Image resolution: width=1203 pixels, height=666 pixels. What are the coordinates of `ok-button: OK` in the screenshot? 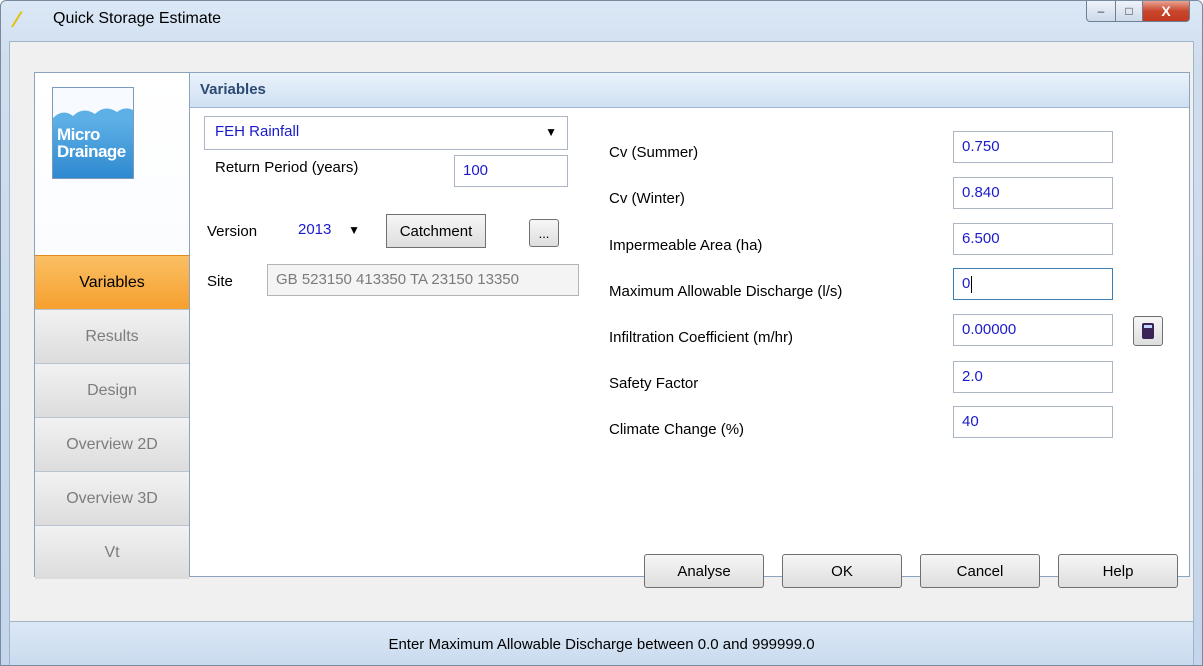 It's located at (842, 571).